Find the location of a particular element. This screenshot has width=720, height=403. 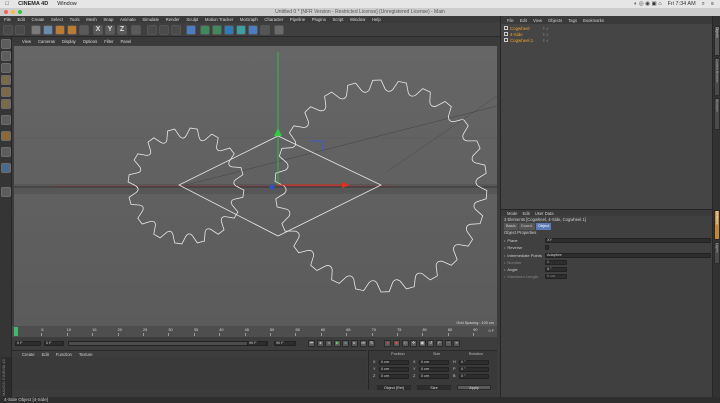

attribute-menu-mode: Mode is located at coordinates (512, 213).